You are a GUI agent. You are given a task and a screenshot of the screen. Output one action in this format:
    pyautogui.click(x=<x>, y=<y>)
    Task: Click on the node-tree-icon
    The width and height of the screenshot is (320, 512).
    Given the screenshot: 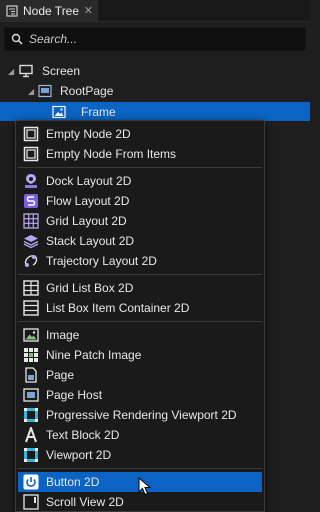 What is the action you would take?
    pyautogui.click(x=12, y=11)
    